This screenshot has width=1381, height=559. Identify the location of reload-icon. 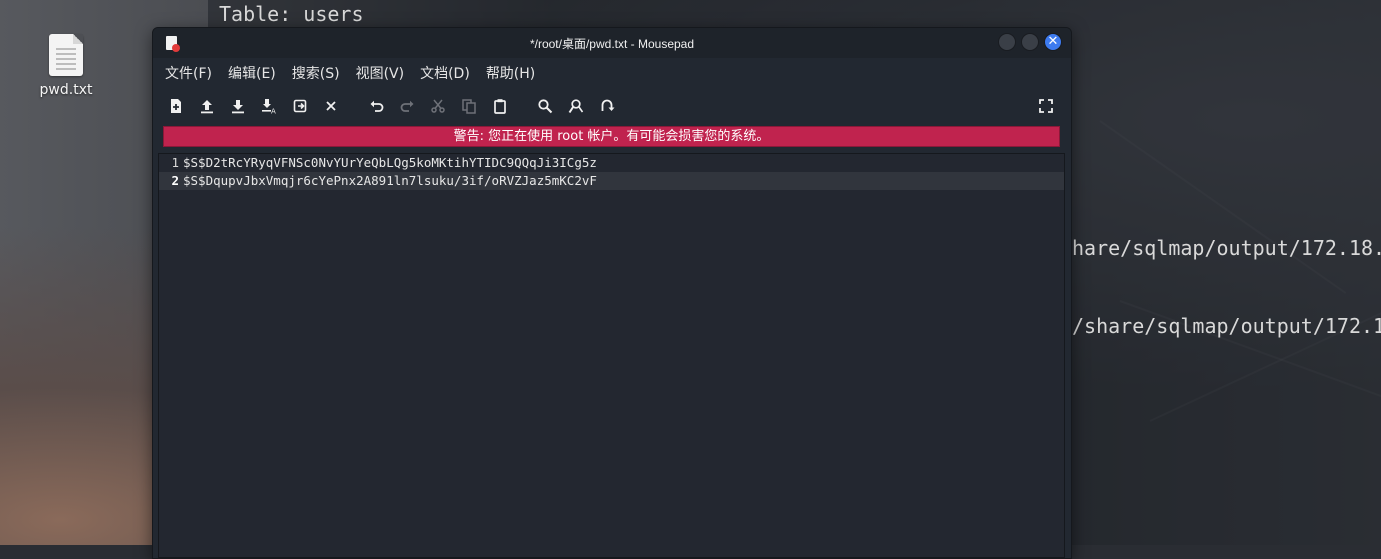
(300, 106).